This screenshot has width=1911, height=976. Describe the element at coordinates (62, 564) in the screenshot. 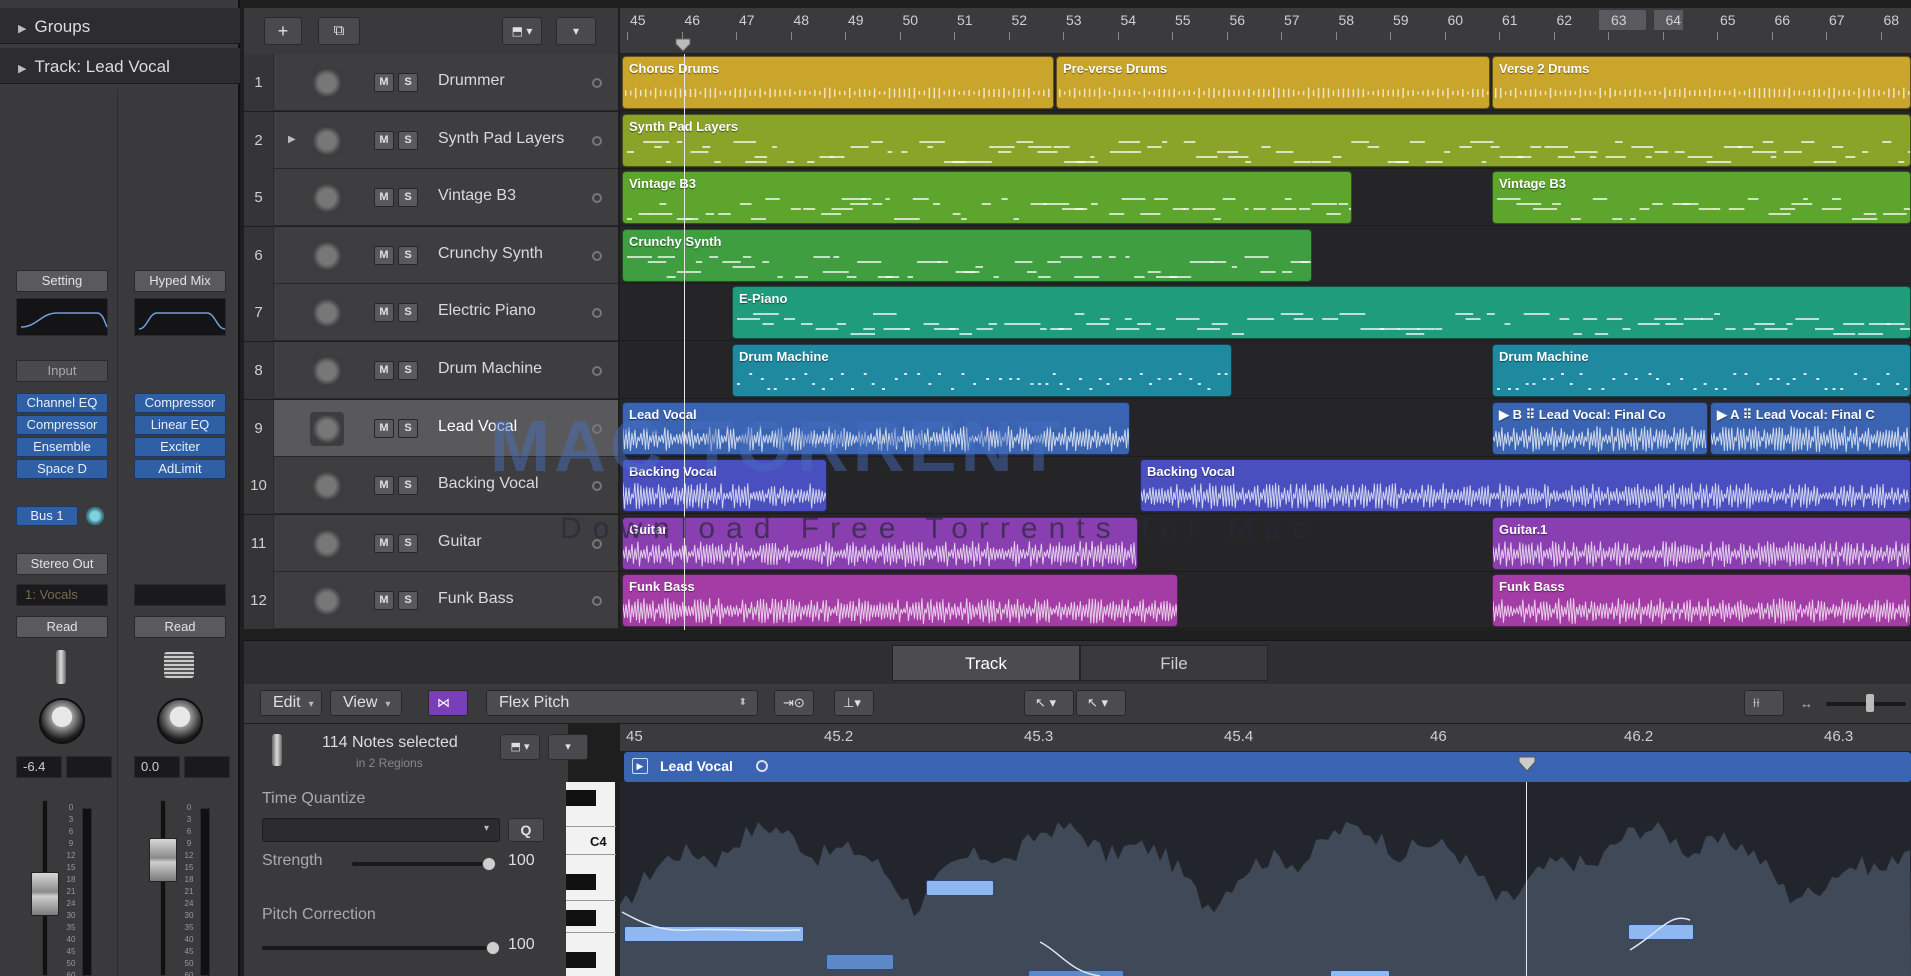

I see `output-slot: Stereo Out` at that location.